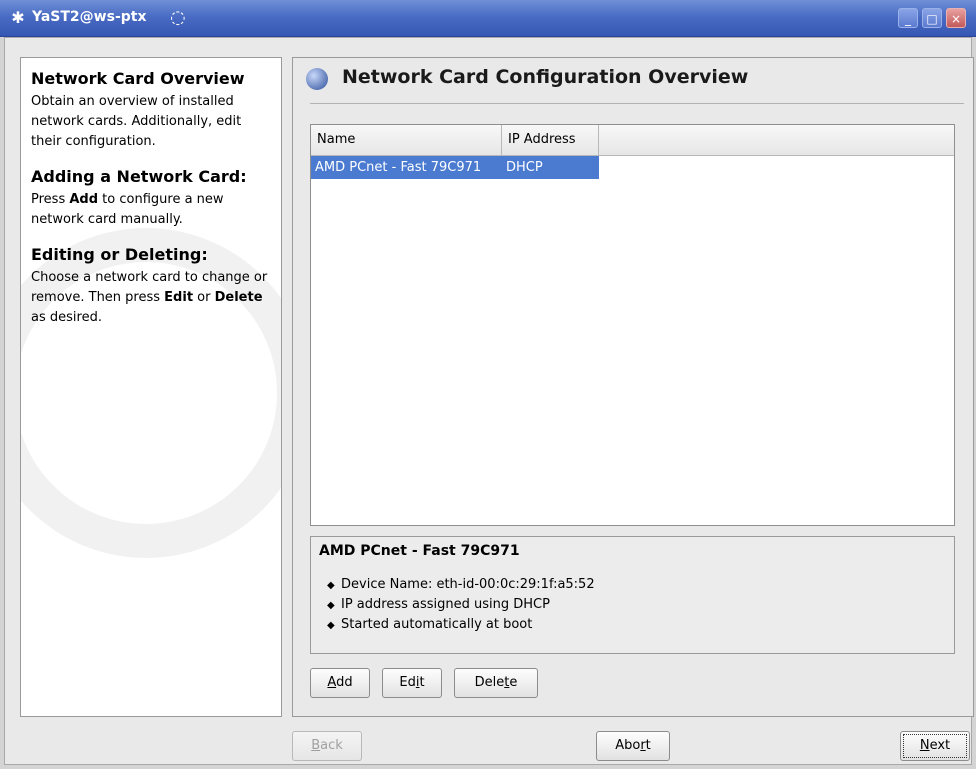 The image size is (976, 769). Describe the element at coordinates (138, 78) in the screenshot. I see `help-heading-overview: Network Card Overview` at that location.